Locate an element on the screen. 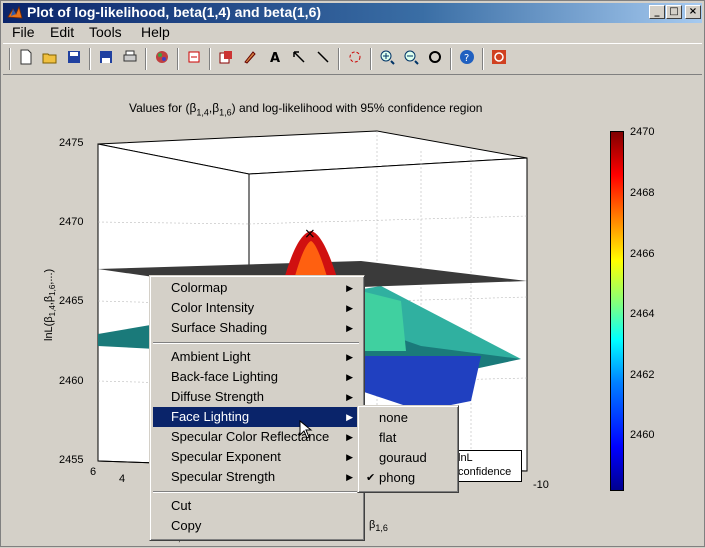 The height and width of the screenshot is (548, 705). z-tick-label: 2465 is located at coordinates (71, 301).